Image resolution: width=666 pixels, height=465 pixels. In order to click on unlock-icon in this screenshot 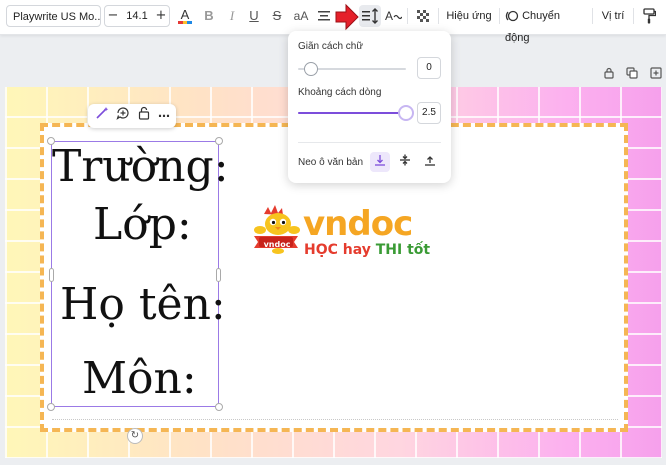, I will do `click(144, 113)`.